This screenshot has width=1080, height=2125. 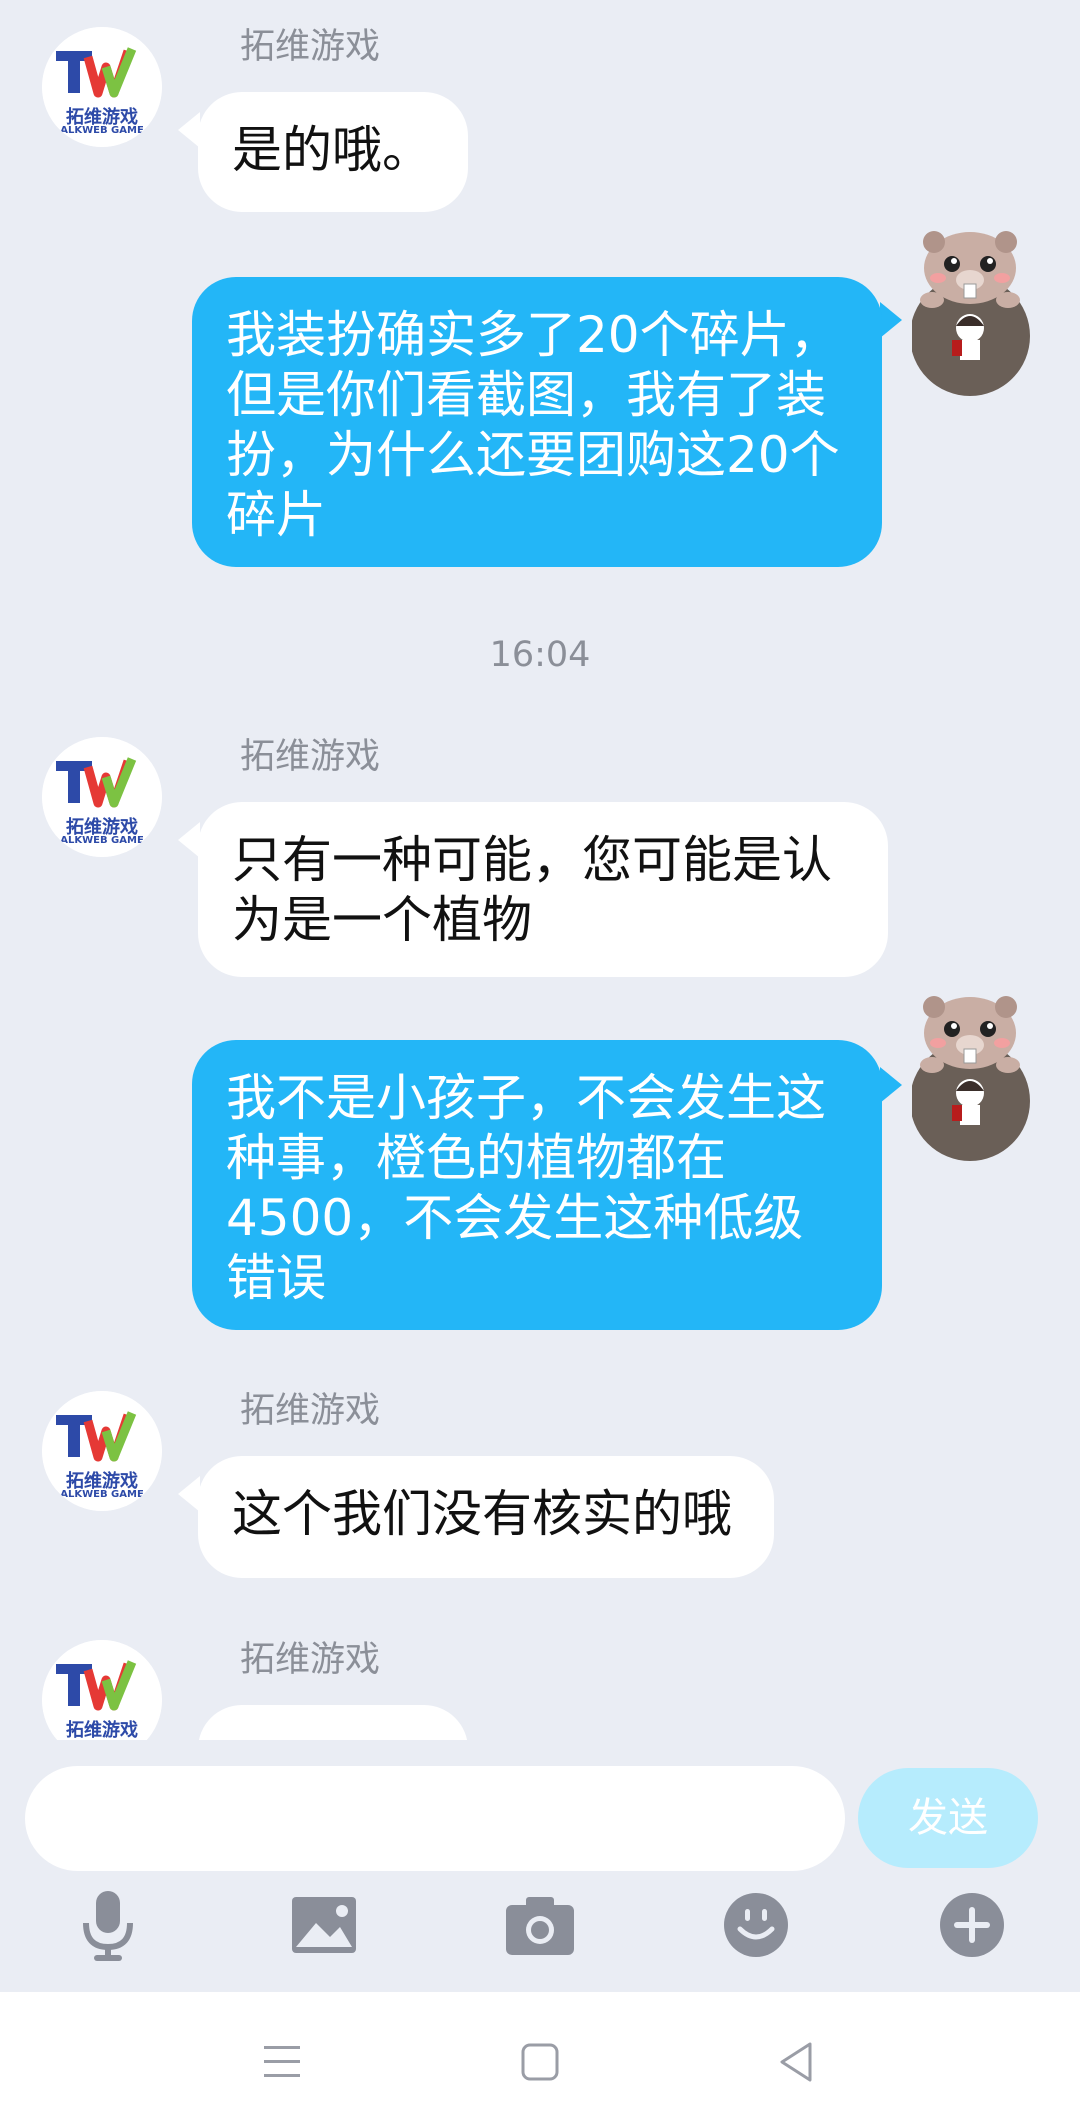 I want to click on contact-avatar: 拓维游戏, so click(x=102, y=1690).